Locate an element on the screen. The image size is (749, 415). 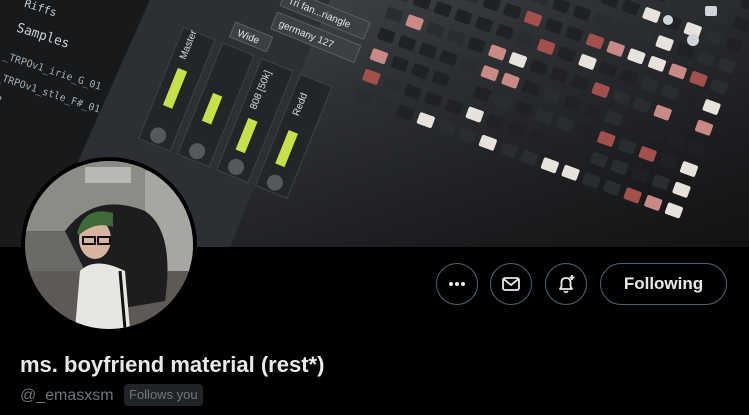
more-button is located at coordinates (457, 284).